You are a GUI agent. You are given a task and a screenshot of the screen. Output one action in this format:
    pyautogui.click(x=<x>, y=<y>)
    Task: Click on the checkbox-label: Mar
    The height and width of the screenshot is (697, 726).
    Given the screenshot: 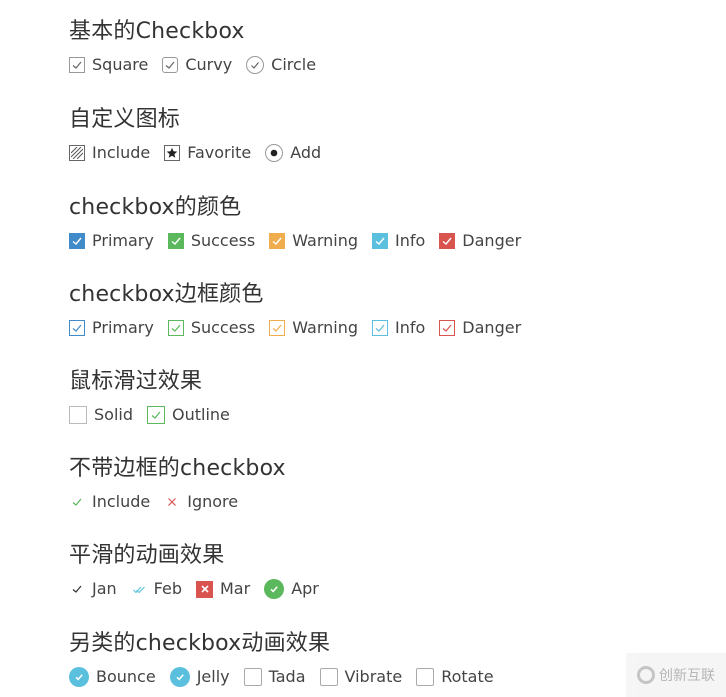 What is the action you would take?
    pyautogui.click(x=235, y=588)
    